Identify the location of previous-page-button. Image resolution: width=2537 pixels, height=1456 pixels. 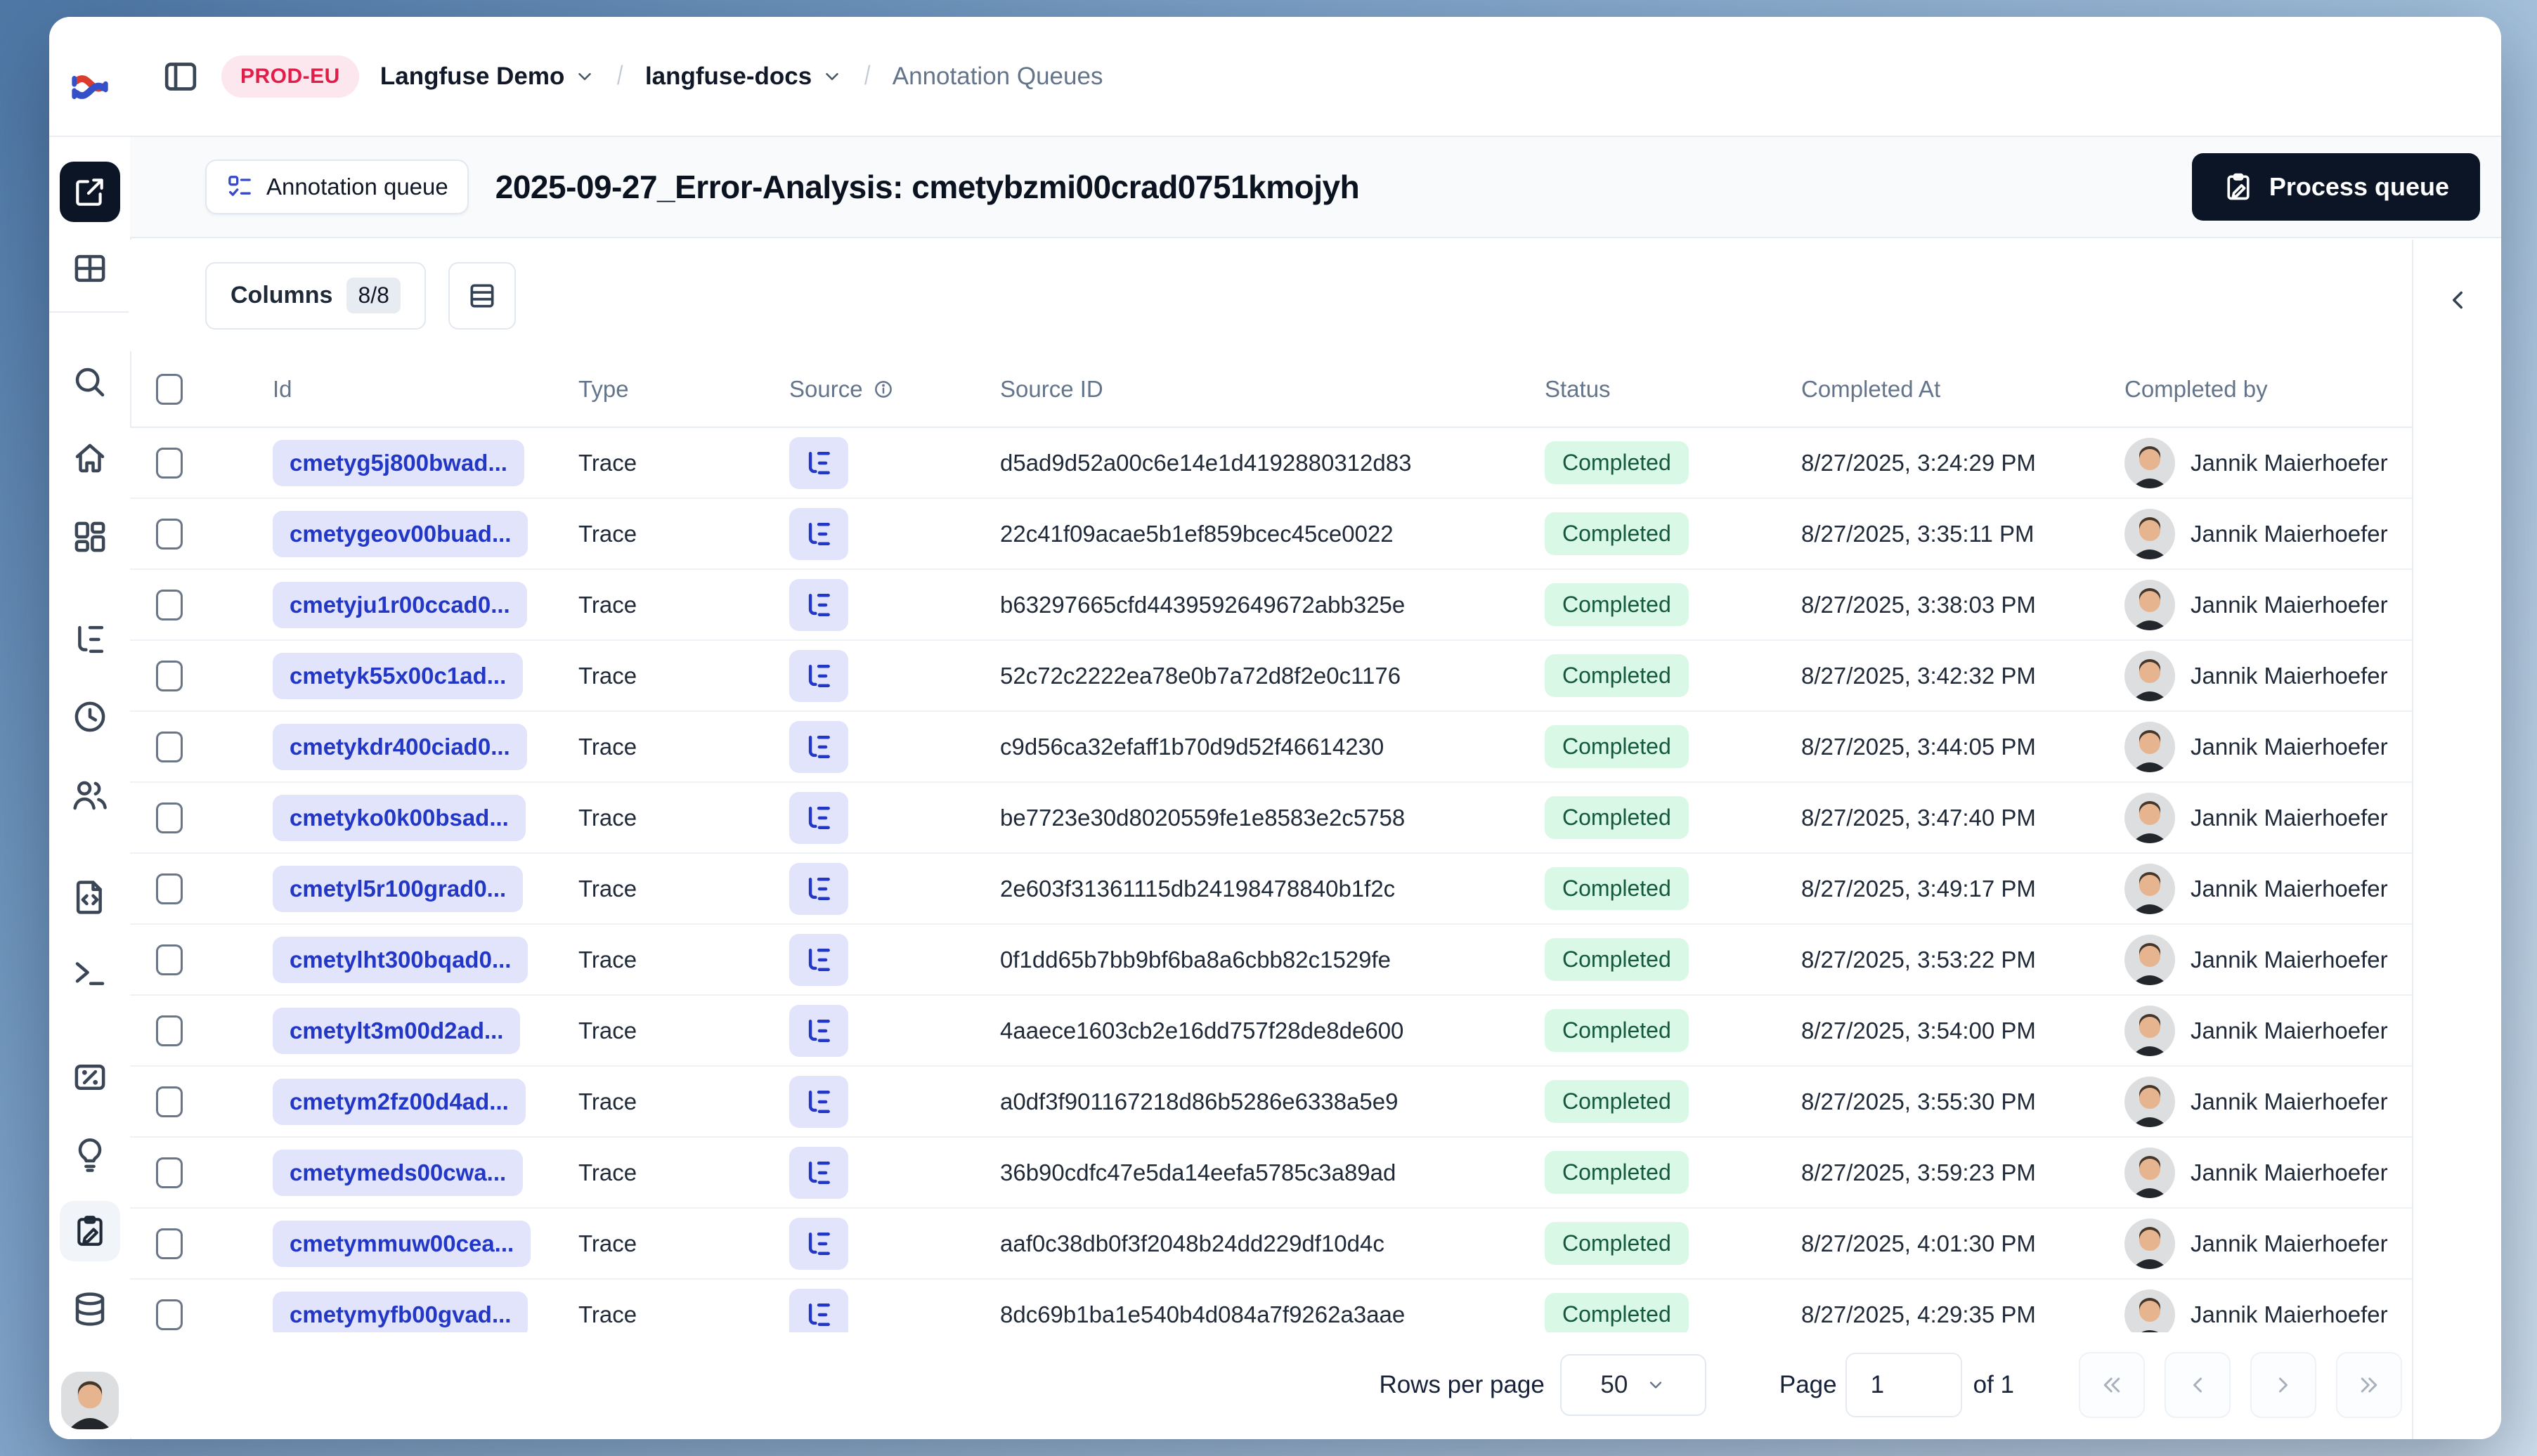
(2198, 1385).